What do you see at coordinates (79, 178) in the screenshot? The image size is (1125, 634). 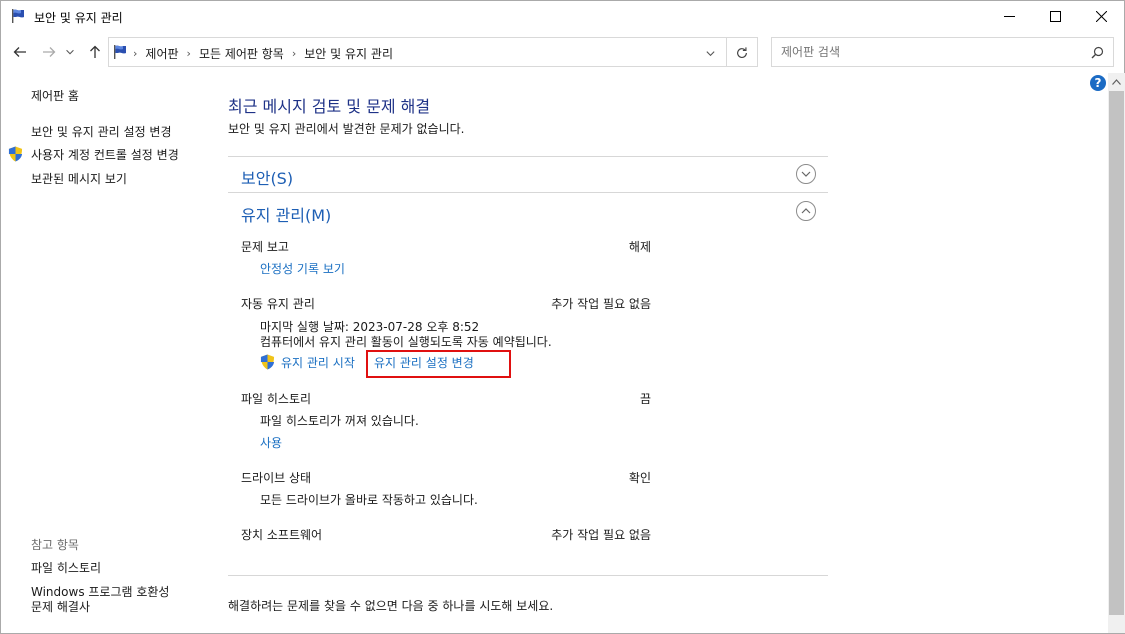 I see `sidebar-link-archived-messages: 보관된 메시지 보기` at bounding box center [79, 178].